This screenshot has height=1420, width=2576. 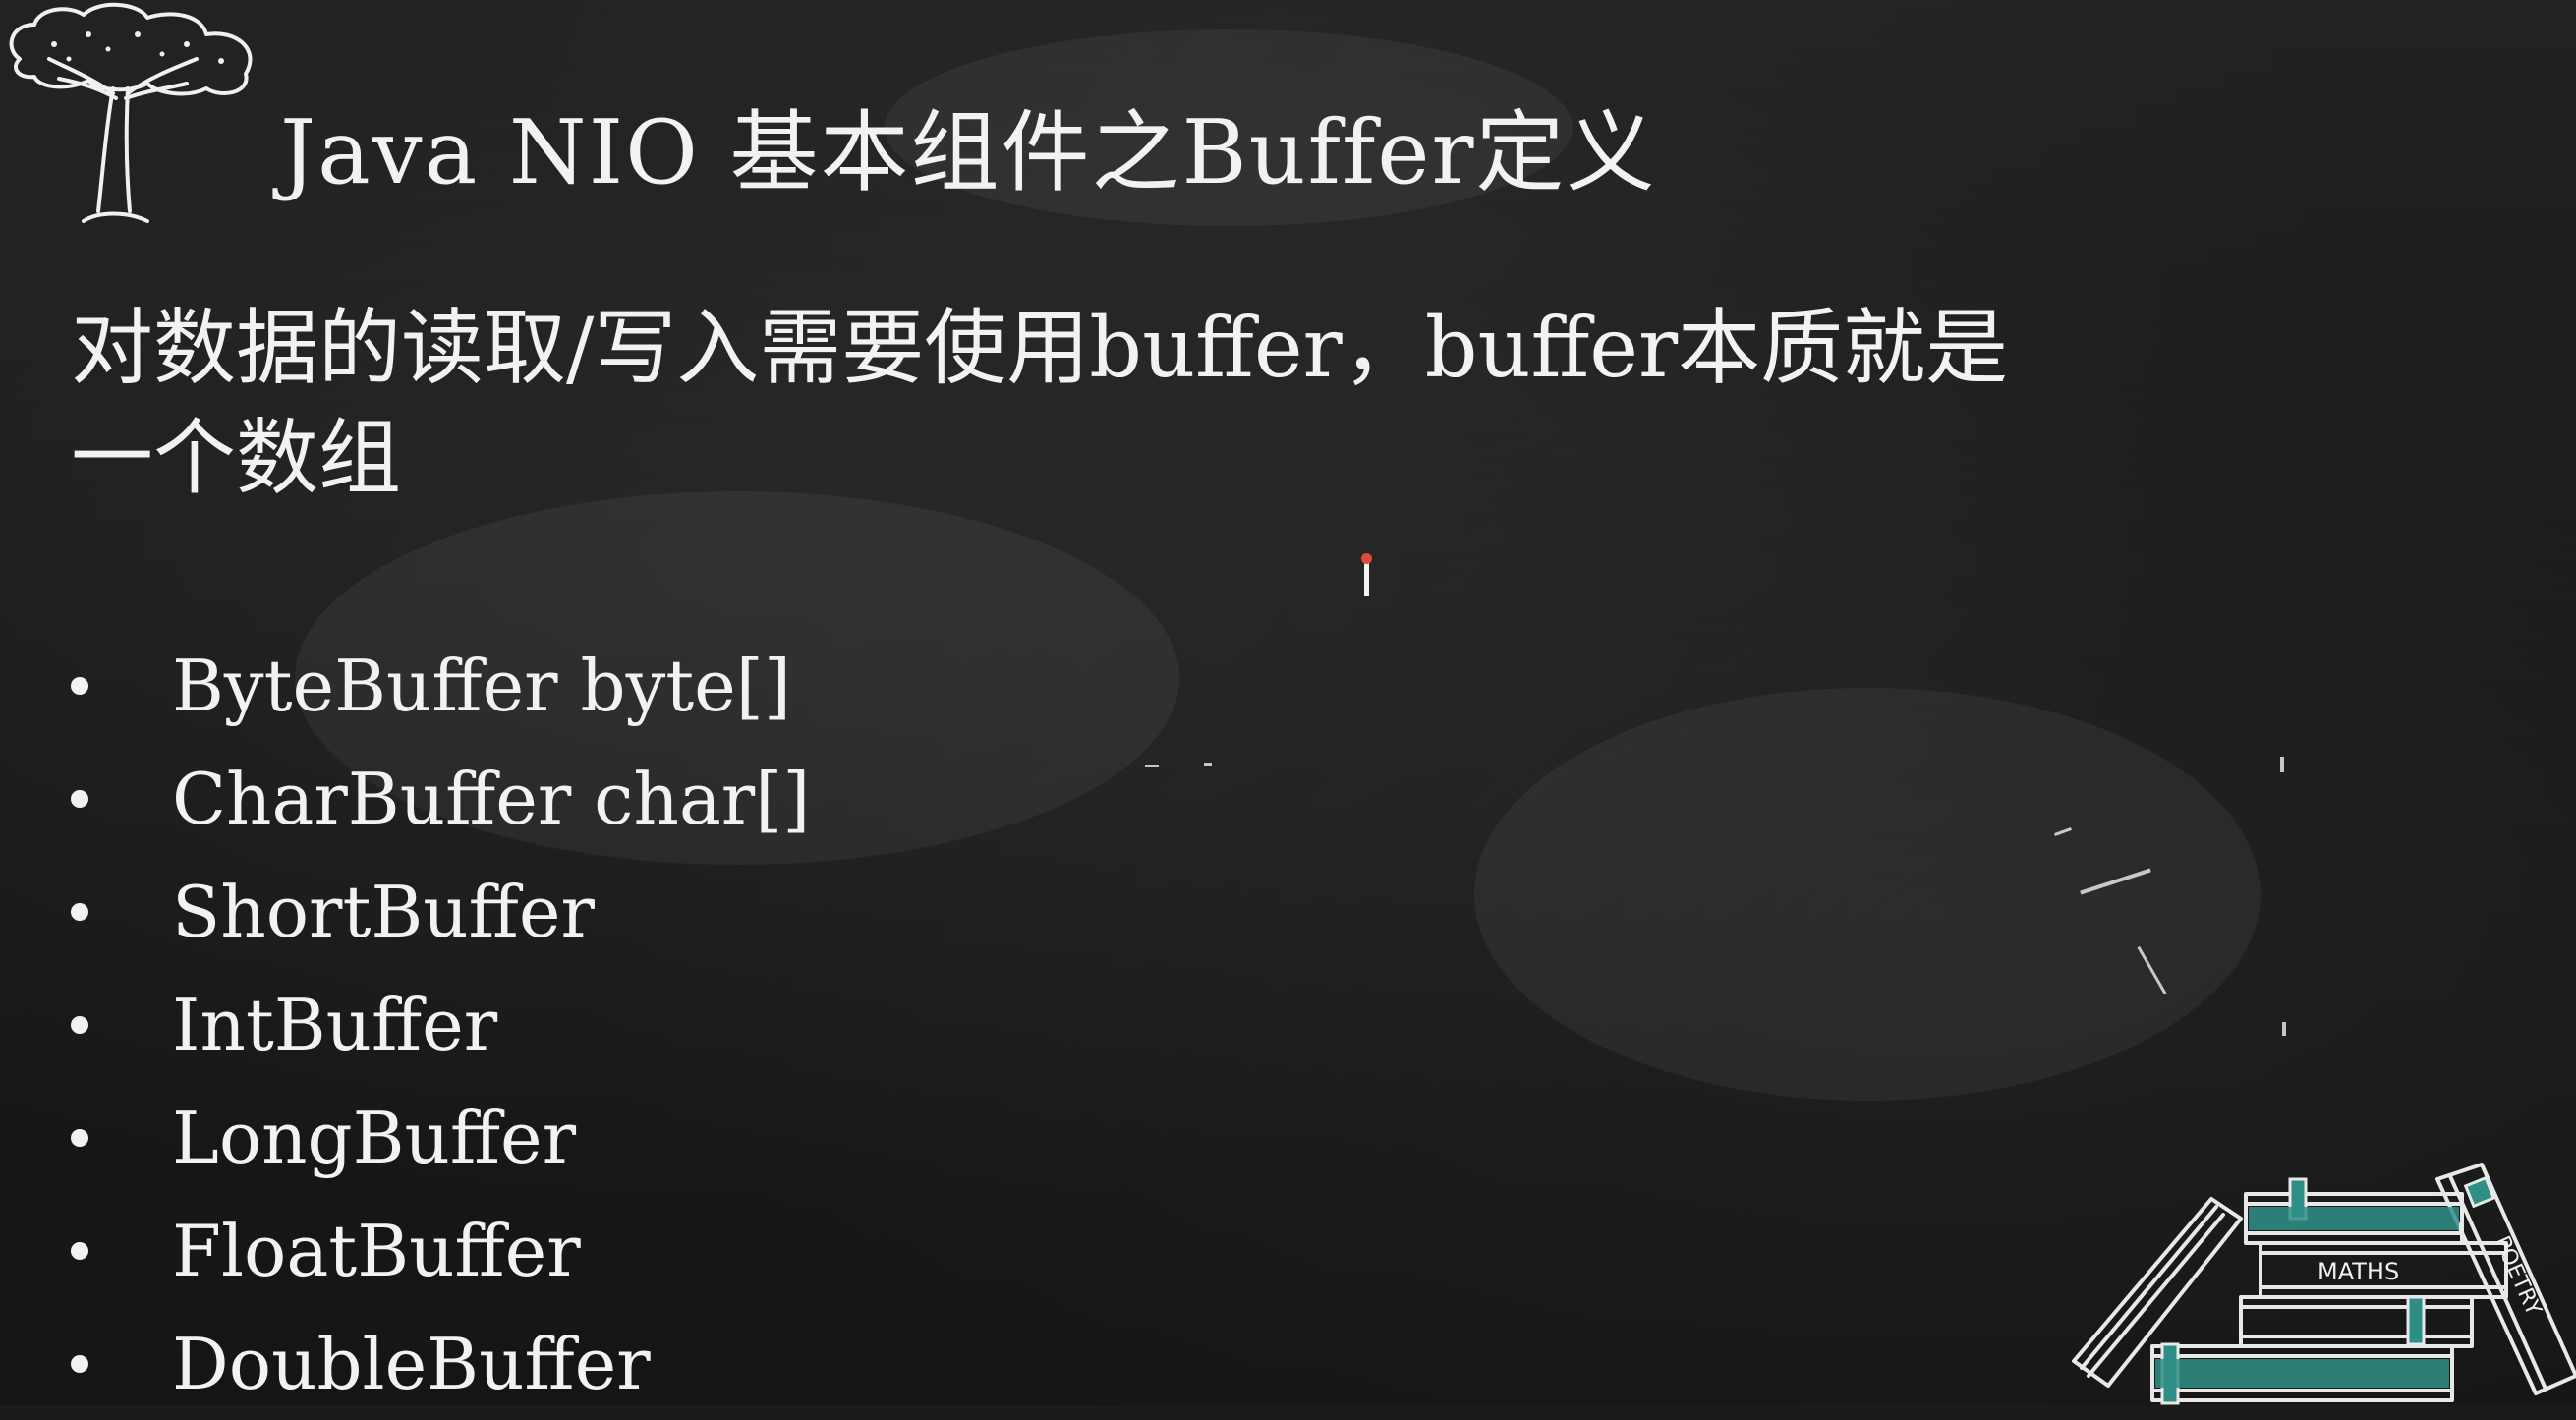 I want to click on subtitle-line-1: 对数据的读取/写入需要使用buffer，buffer本质就是, so click(x=1040, y=348).